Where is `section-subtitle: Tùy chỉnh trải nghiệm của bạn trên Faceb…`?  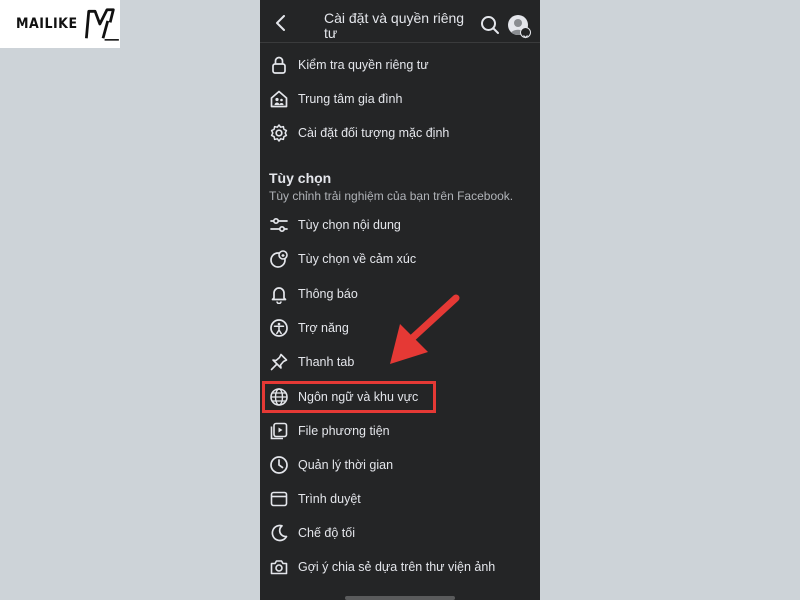 section-subtitle: Tùy chỉnh trải nghiệm của bạn trên Faceb… is located at coordinates (391, 196).